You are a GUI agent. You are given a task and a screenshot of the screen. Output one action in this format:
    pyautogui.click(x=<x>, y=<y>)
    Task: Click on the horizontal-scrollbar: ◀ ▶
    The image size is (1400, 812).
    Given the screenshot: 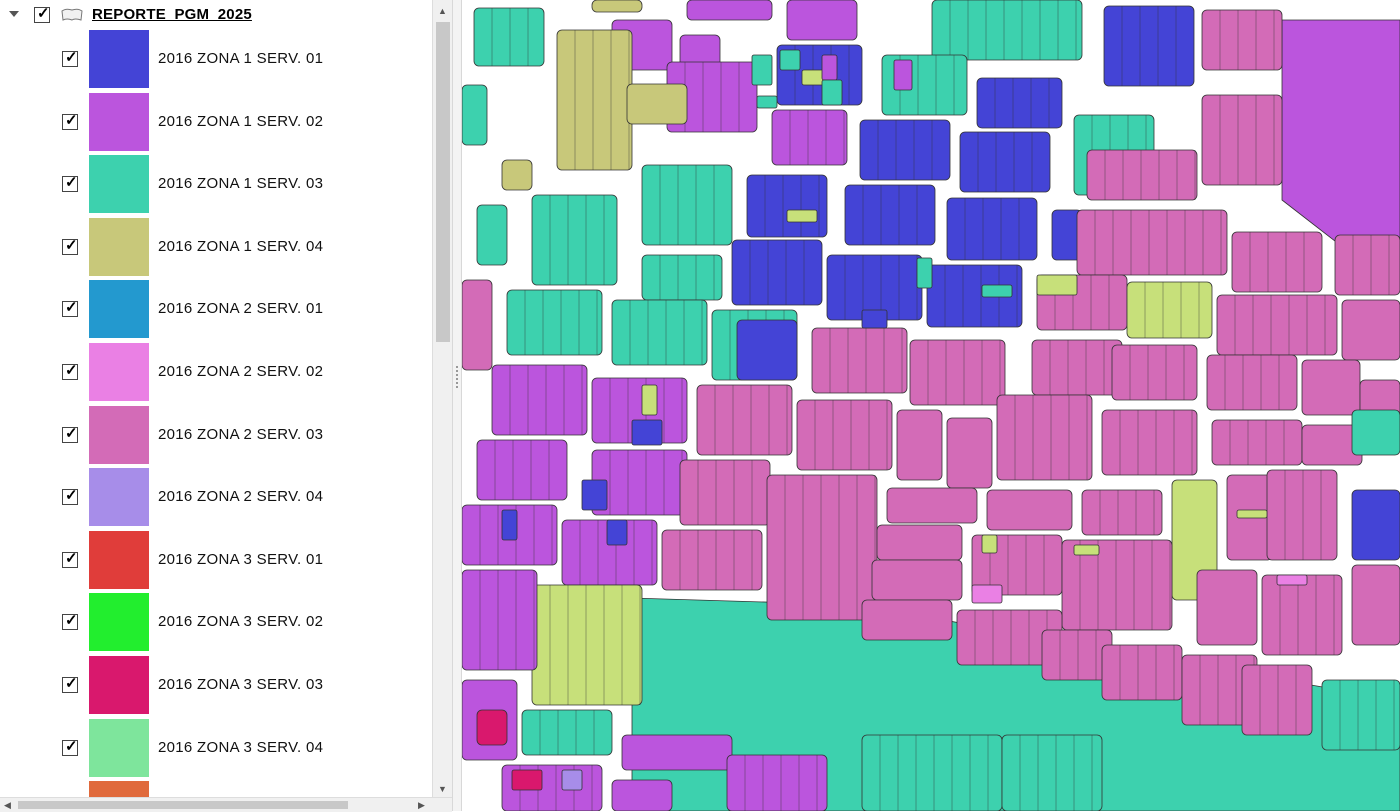 What is the action you would take?
    pyautogui.click(x=226, y=804)
    